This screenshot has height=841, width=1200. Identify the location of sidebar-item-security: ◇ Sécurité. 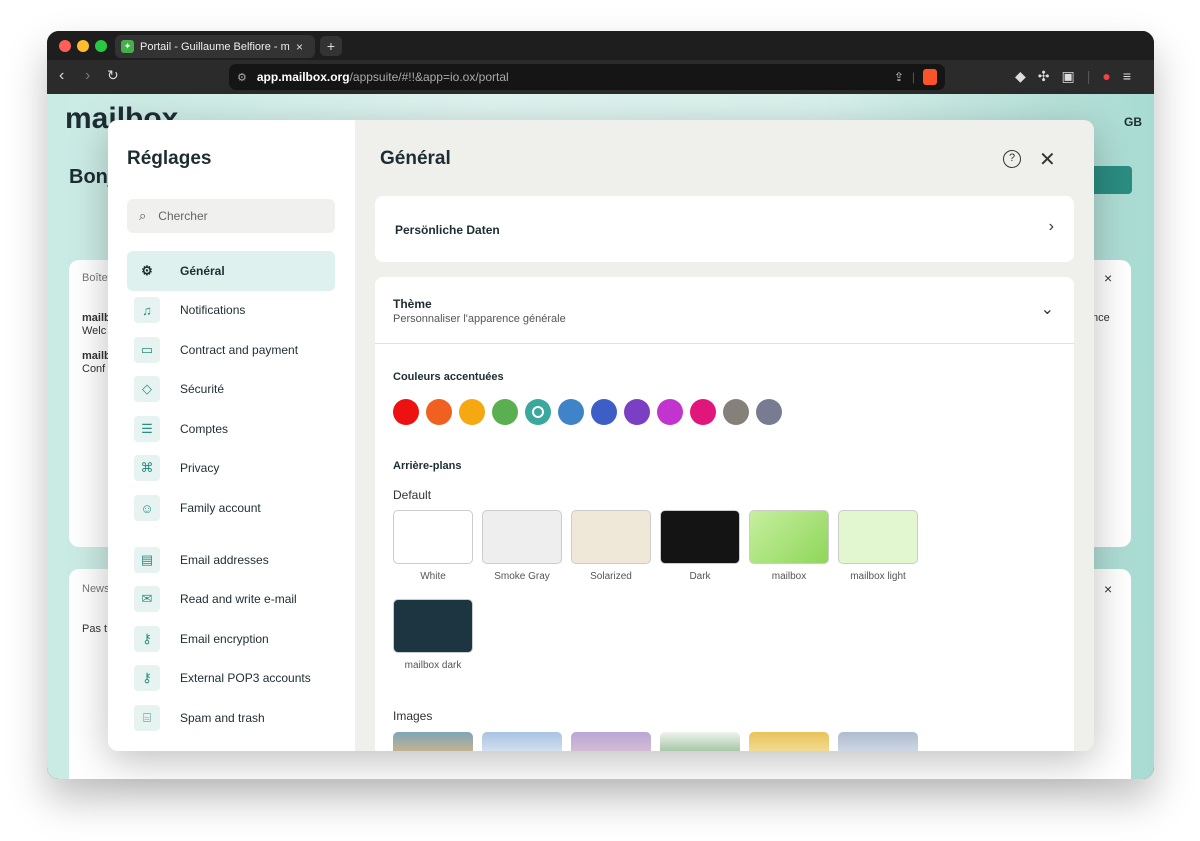
(231, 389).